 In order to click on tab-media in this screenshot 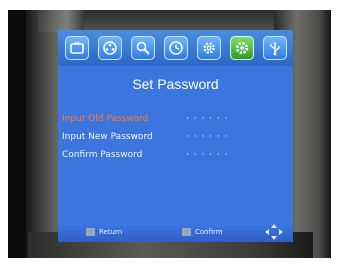, I will do `click(109, 48)`.